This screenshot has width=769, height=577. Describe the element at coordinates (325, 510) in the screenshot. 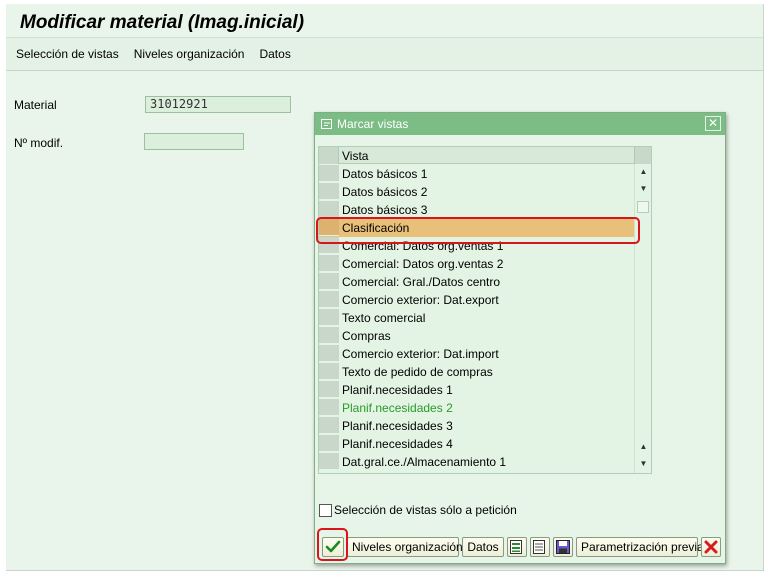

I see `selection-on-request-checkbox` at that location.